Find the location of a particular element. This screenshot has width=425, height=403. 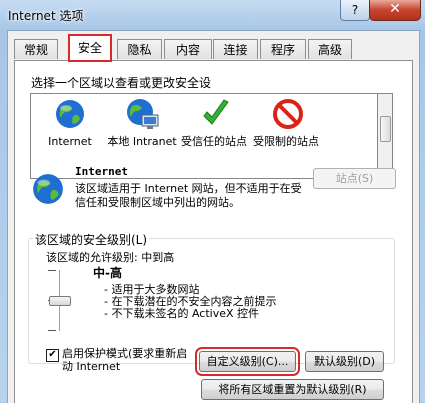

security-level-name: 中-高 is located at coordinates (107, 273).